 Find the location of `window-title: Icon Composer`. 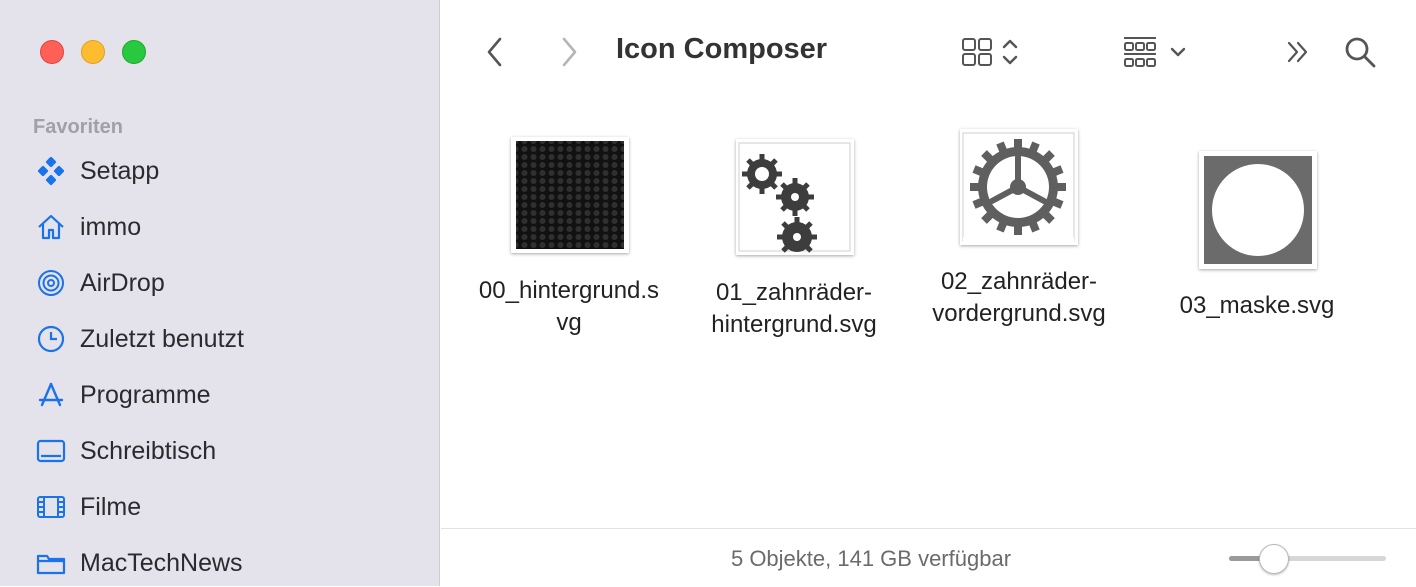

window-title: Icon Composer is located at coordinates (722, 49).